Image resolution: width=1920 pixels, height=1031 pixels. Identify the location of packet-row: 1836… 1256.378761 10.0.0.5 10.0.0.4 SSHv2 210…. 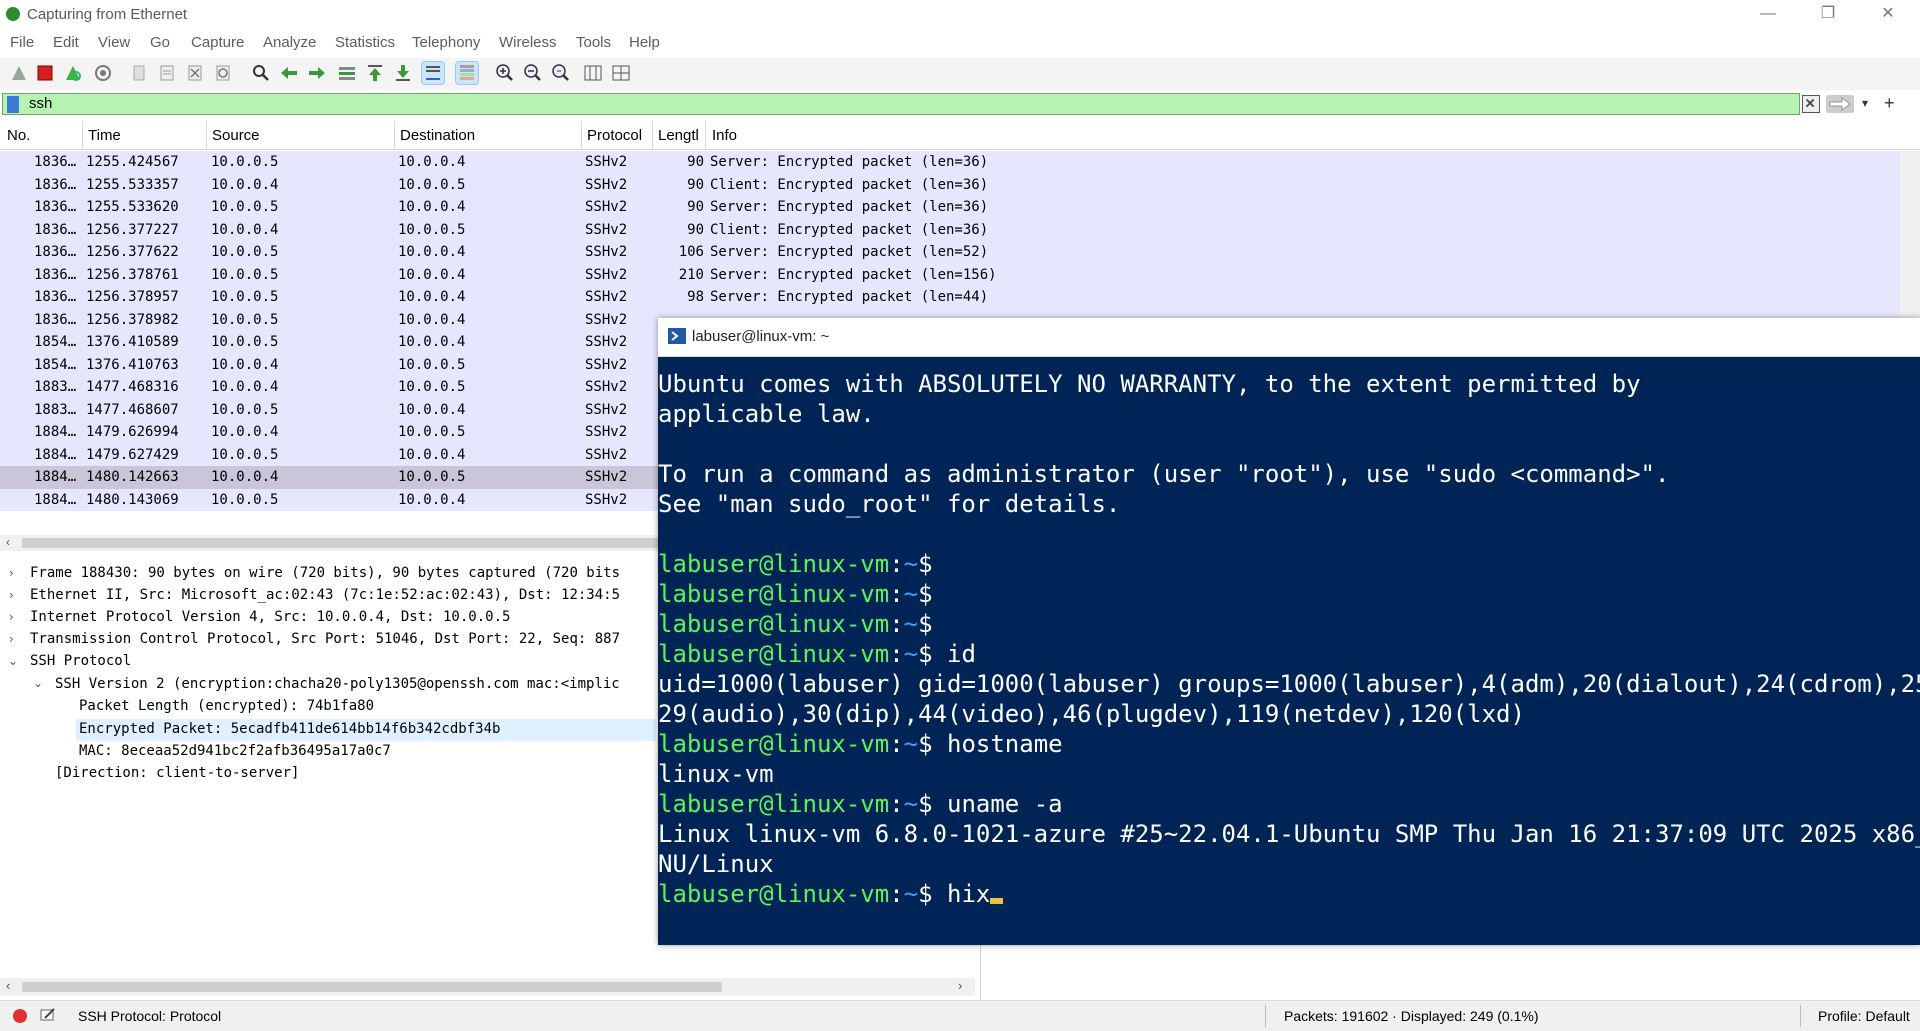
(950, 274).